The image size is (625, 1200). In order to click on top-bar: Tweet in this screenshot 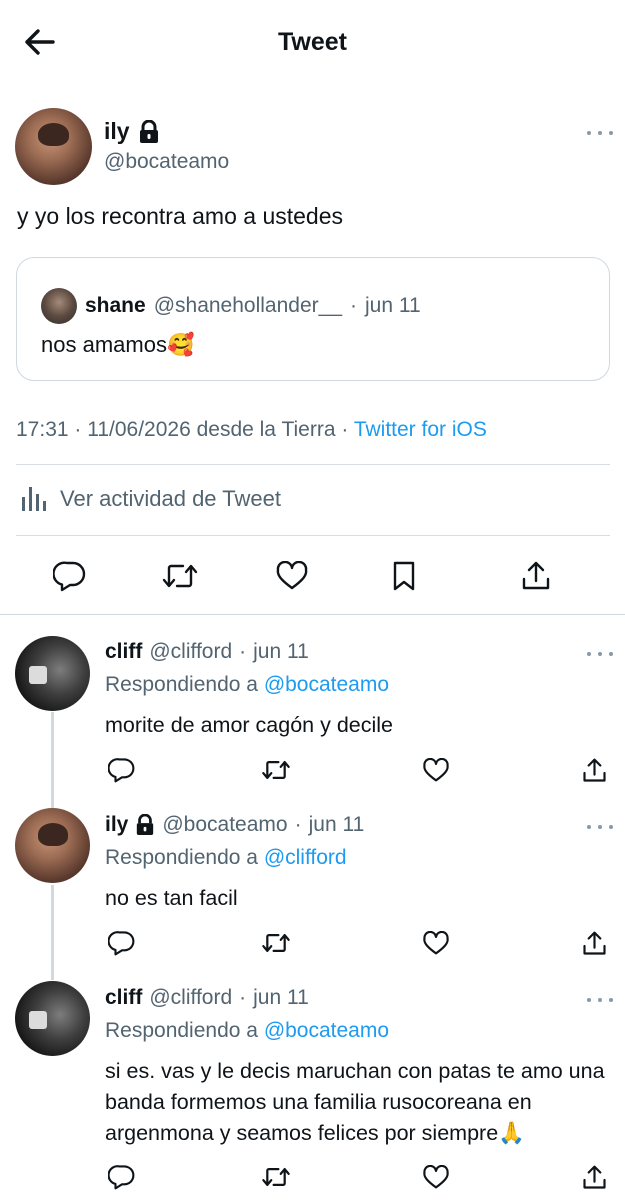, I will do `click(312, 42)`.